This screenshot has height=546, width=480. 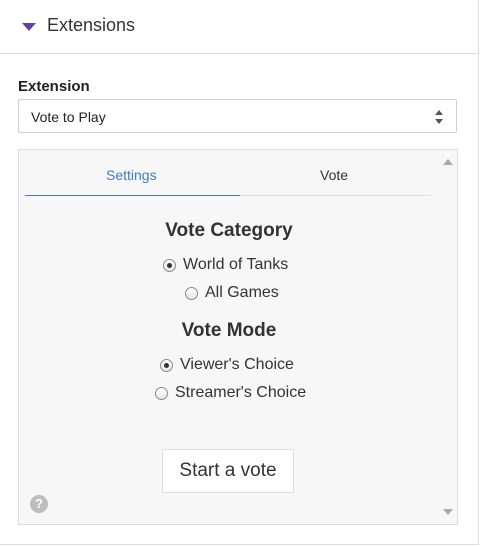 I want to click on scroll-down-arrow-icon, so click(x=448, y=512).